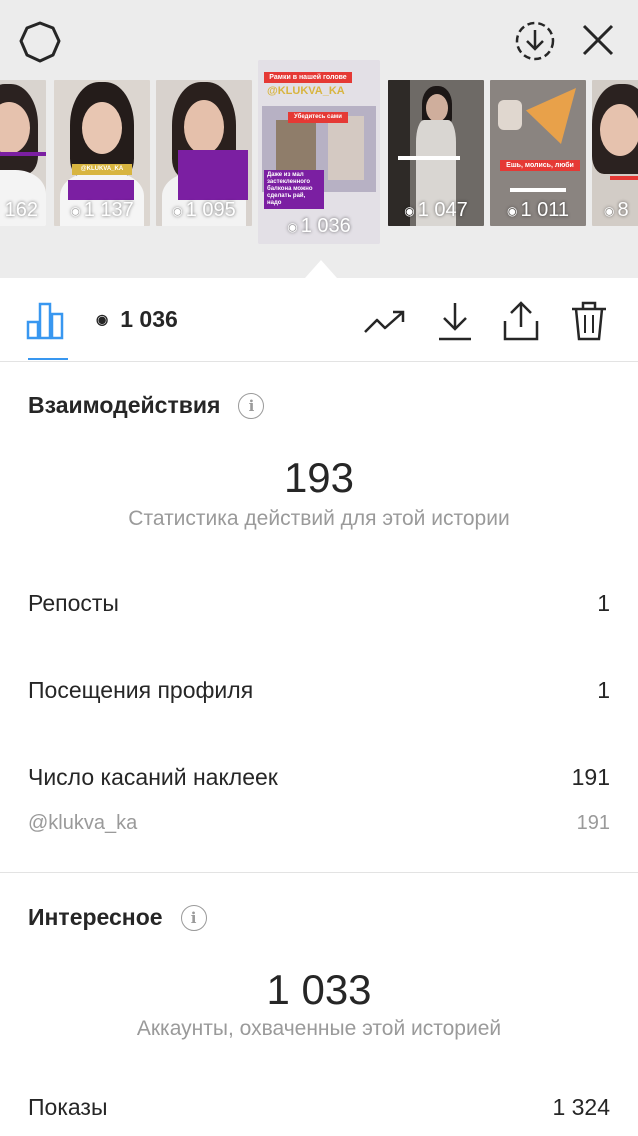 This screenshot has width=638, height=1136. Describe the element at coordinates (436, 153) in the screenshot. I see `story-thumbnail: ◉ 1 047` at that location.